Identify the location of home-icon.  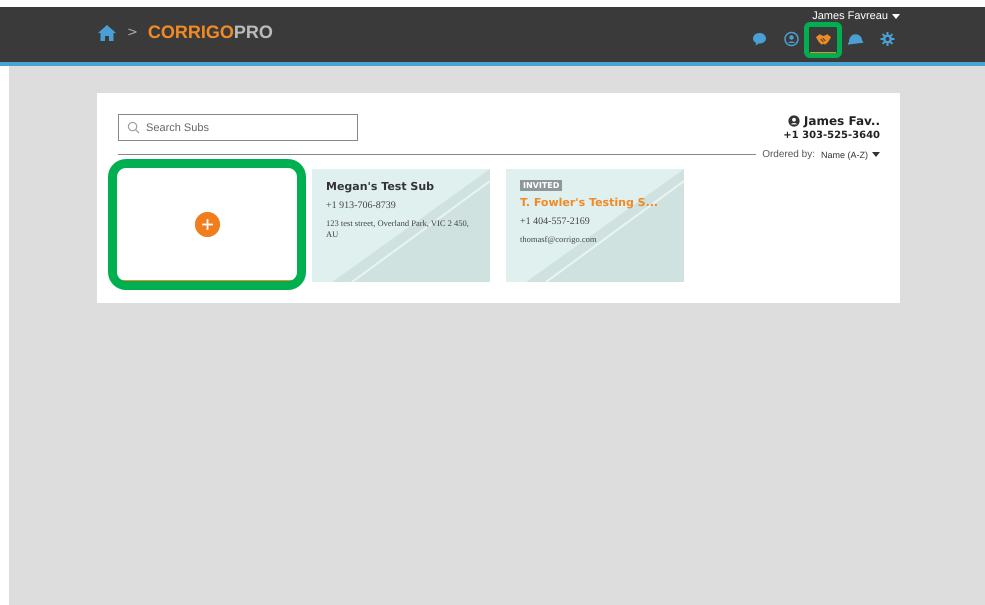
(107, 33).